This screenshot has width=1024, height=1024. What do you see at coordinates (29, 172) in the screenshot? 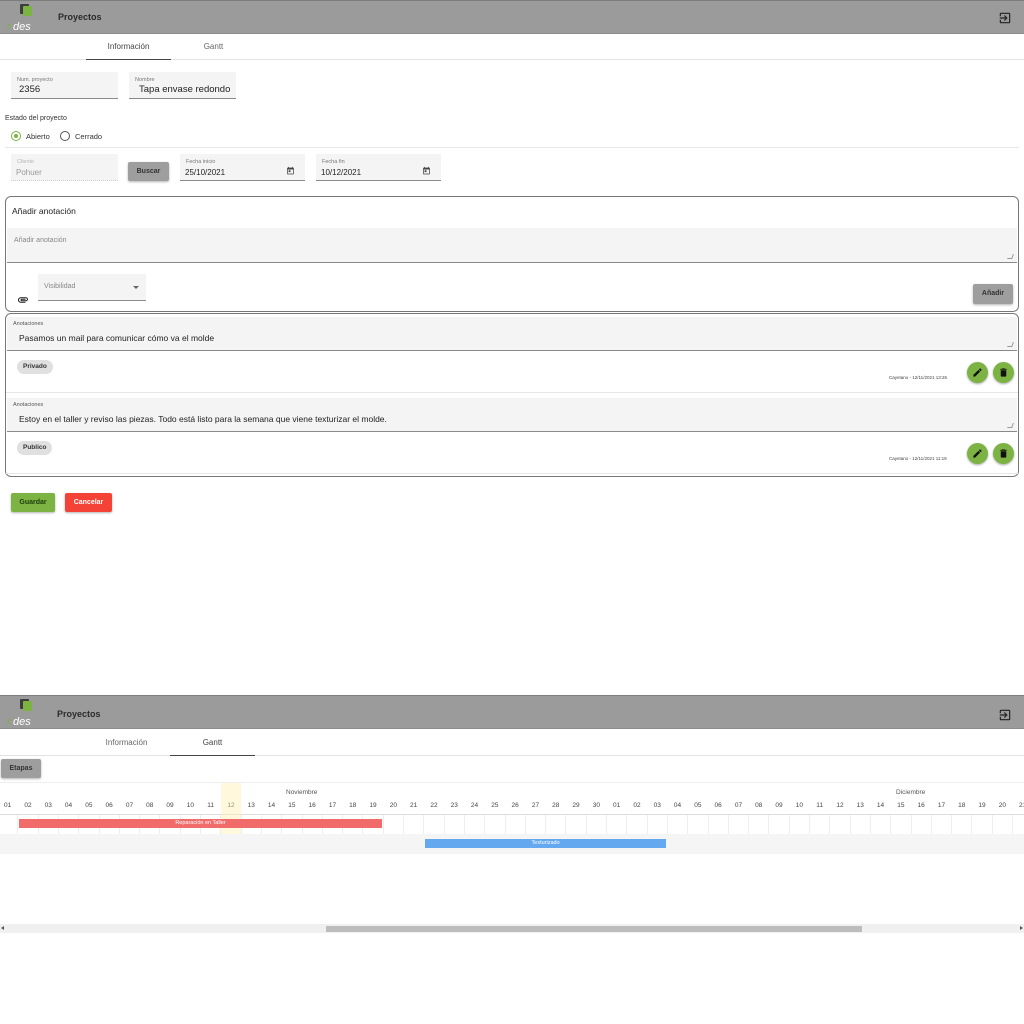
I see `cliente-value: Pohuer` at bounding box center [29, 172].